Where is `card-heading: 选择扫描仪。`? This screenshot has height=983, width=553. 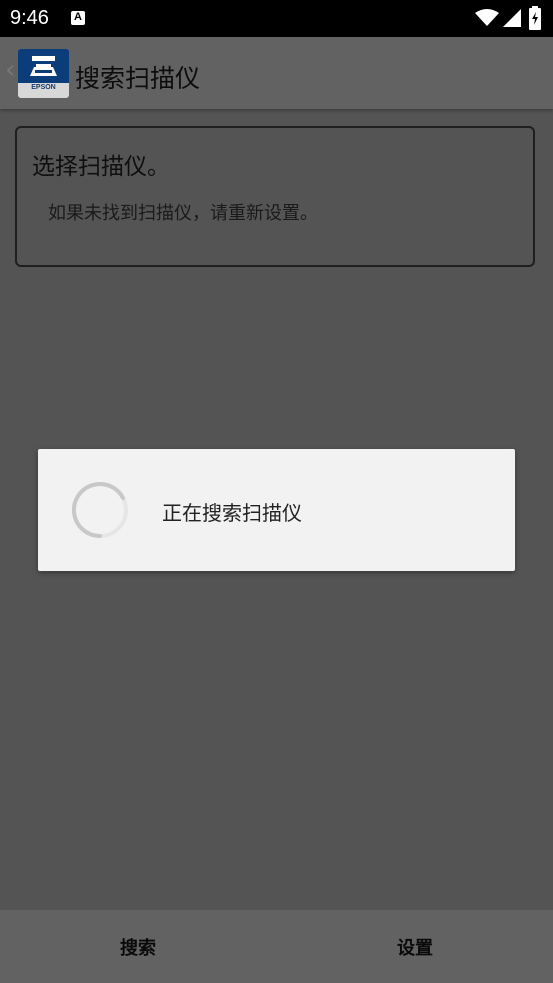 card-heading: 选择扫描仪。 is located at coordinates (101, 167).